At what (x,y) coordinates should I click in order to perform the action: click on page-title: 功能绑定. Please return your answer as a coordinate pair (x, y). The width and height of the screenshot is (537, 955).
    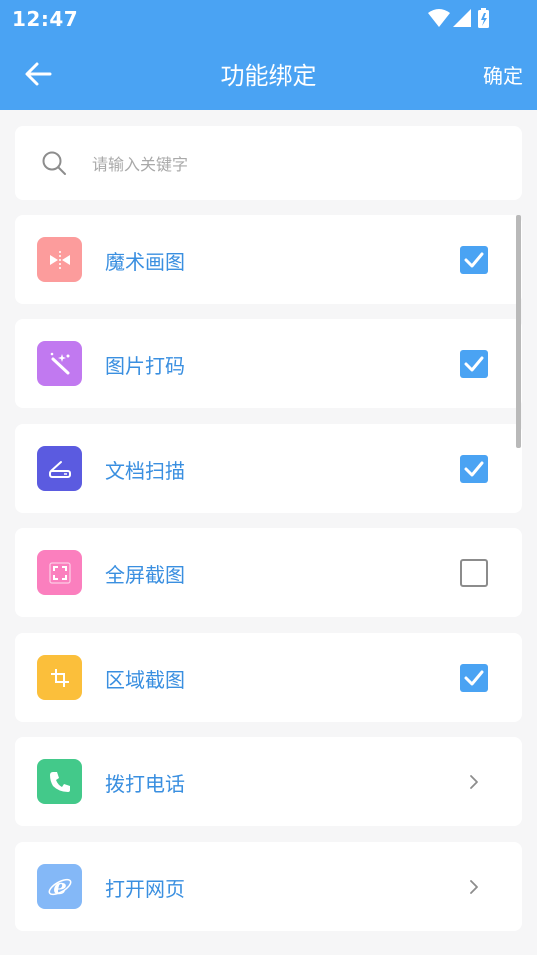
    Looking at the image, I should click on (268, 76).